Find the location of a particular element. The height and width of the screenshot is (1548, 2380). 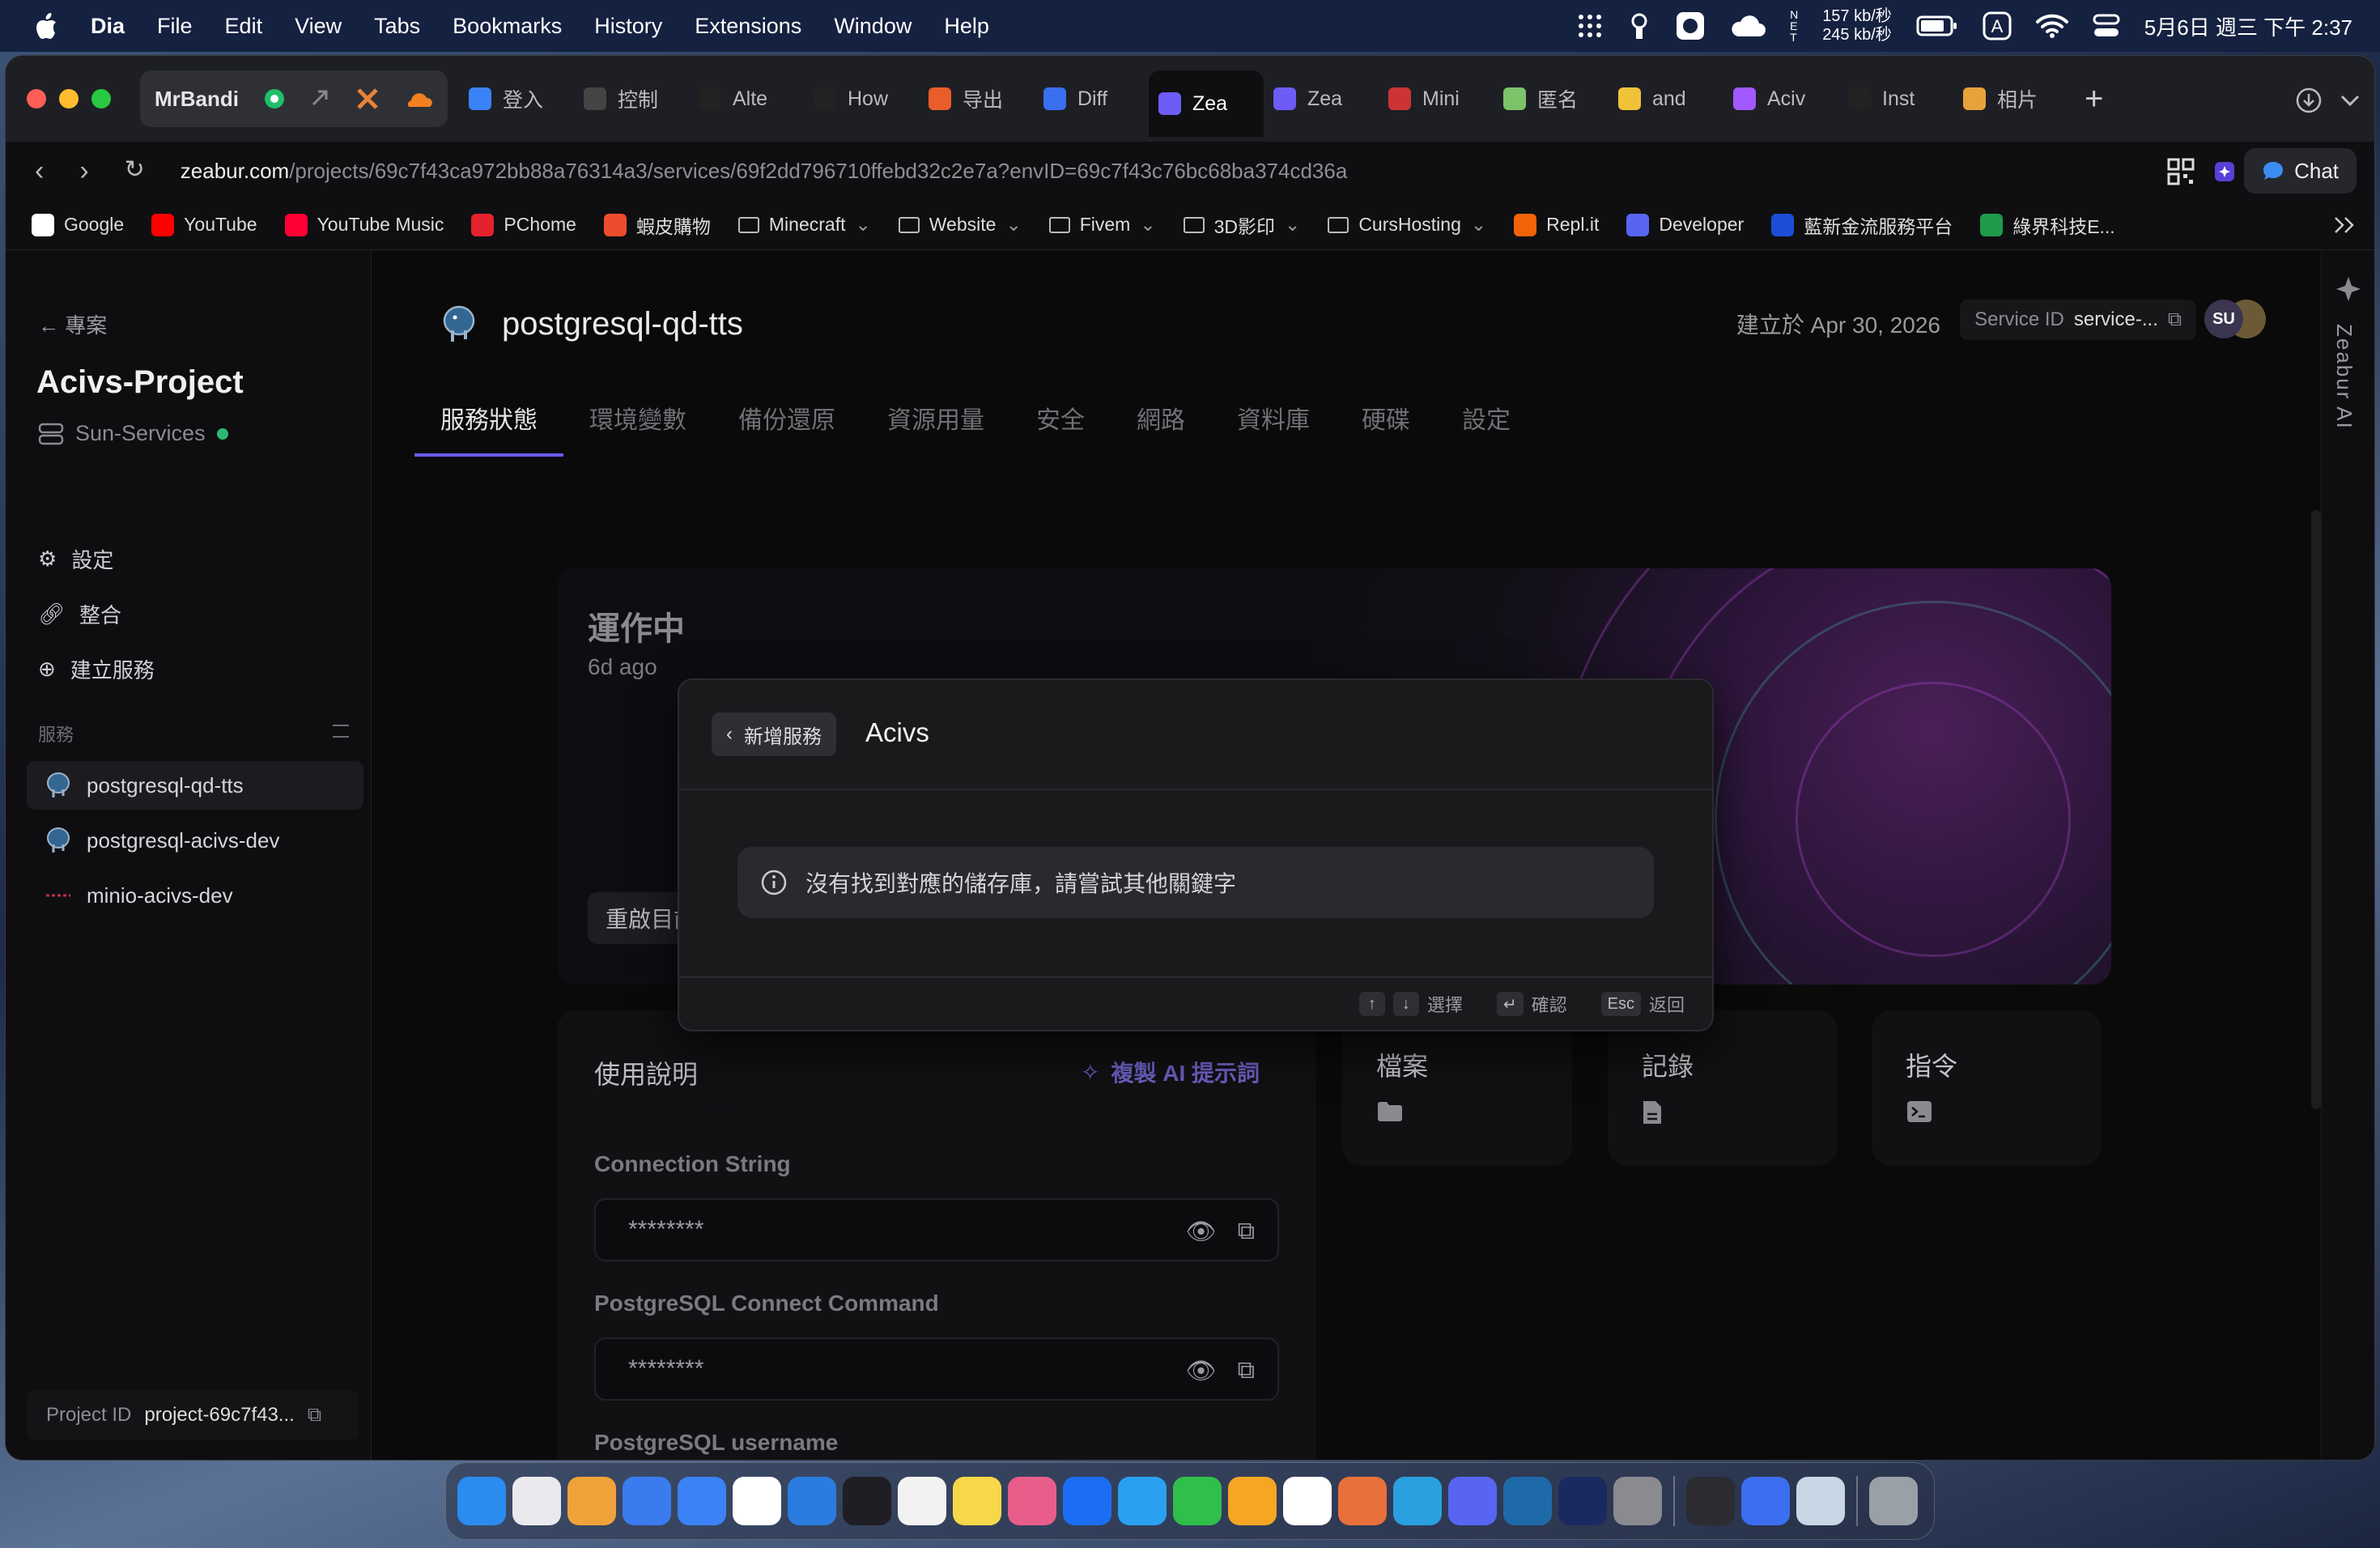

browser-tab: 控制 is located at coordinates (631, 99).